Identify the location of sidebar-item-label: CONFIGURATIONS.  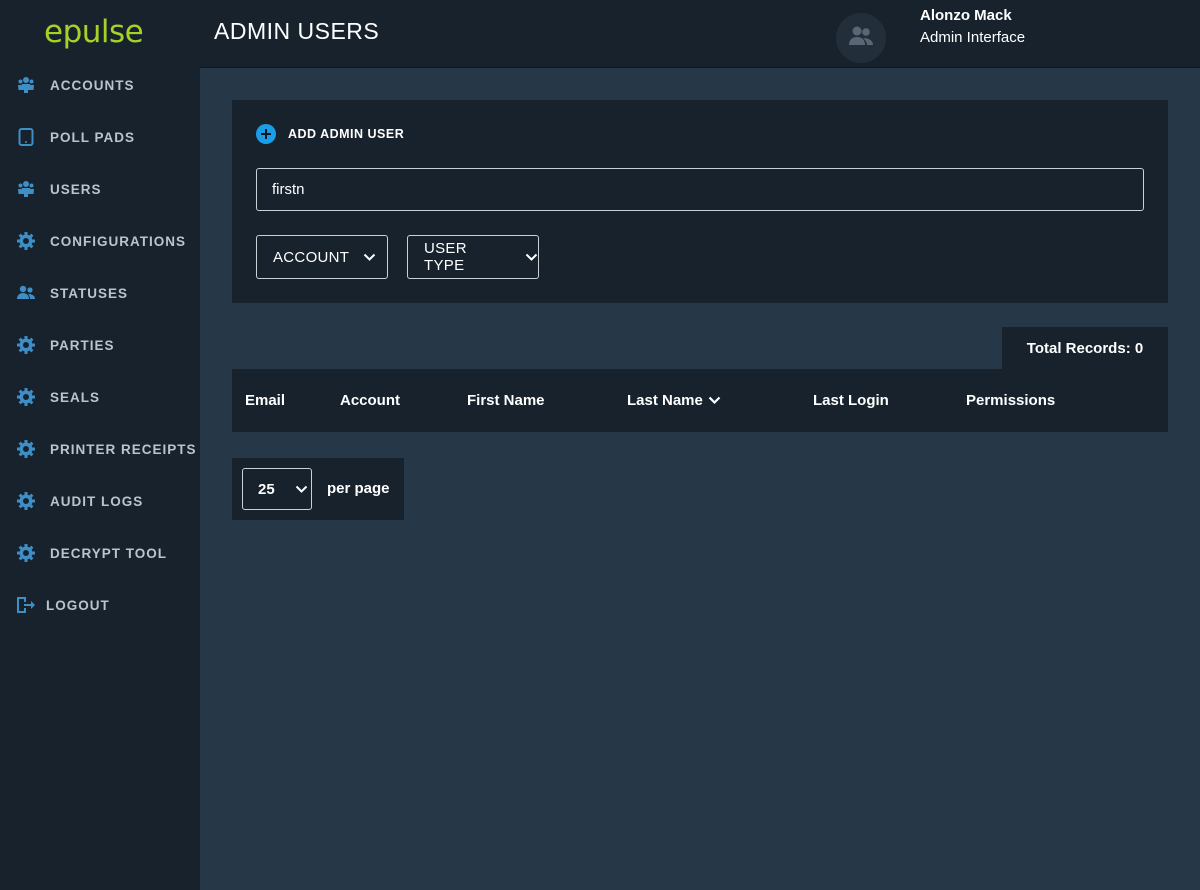
(118, 241).